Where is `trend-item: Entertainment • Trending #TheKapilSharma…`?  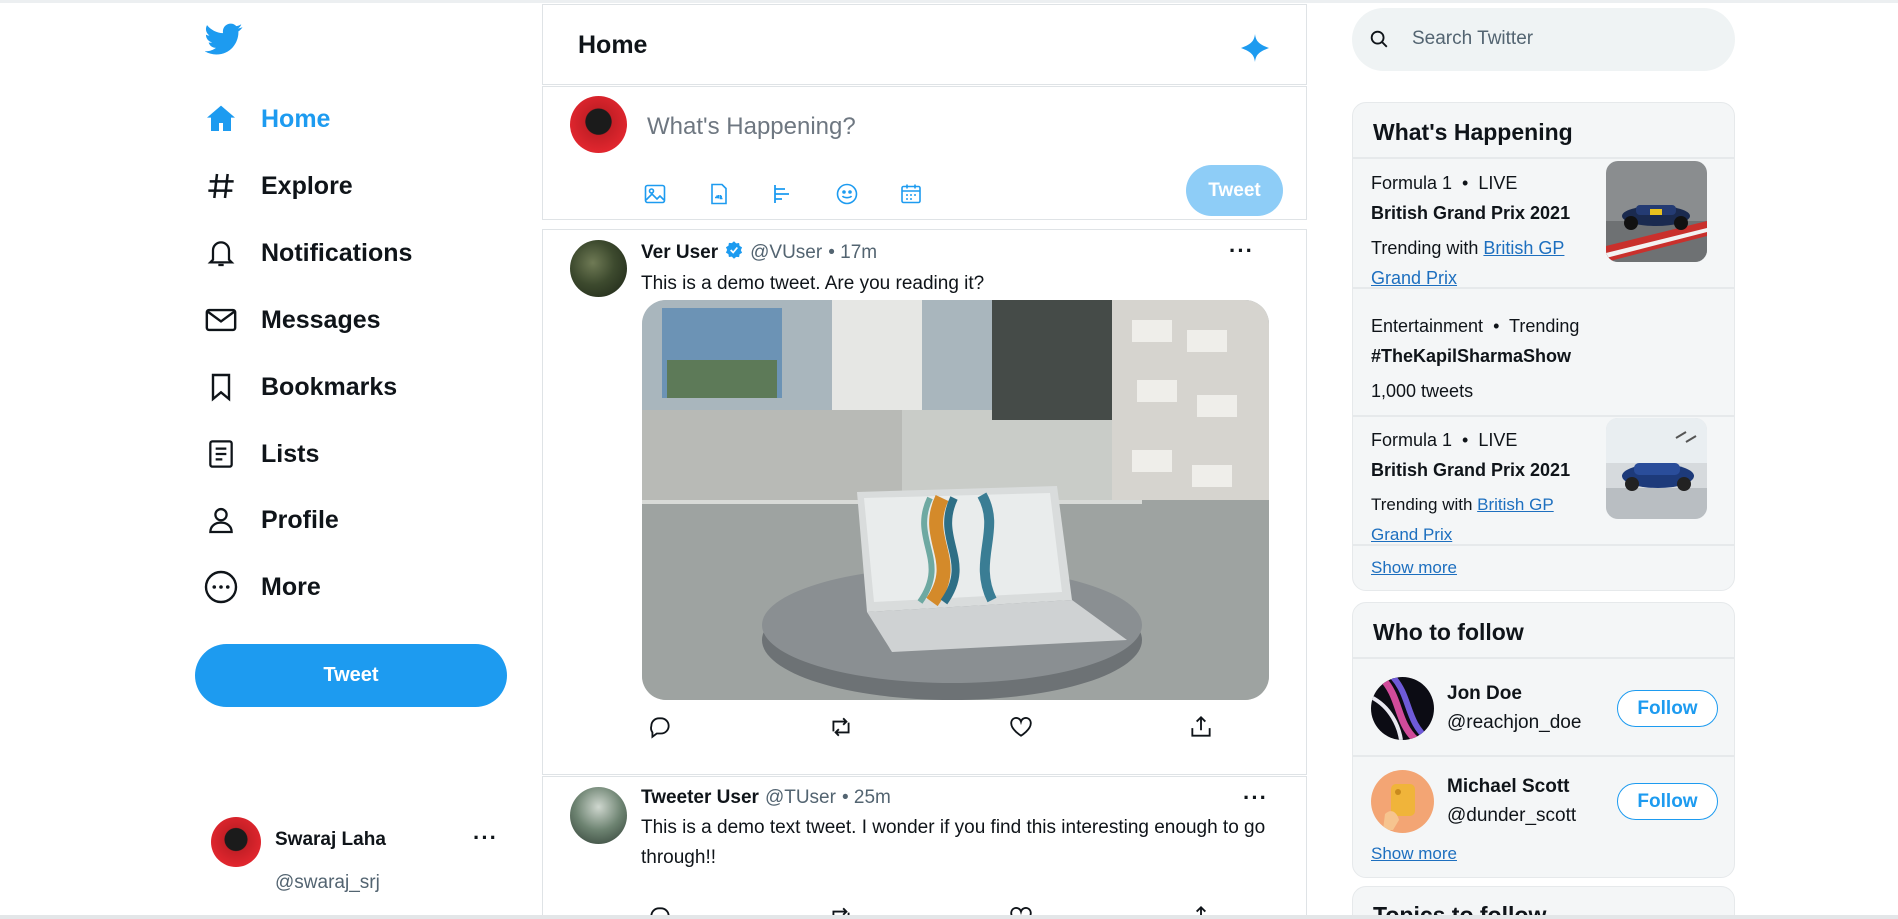
trend-item: Entertainment • Trending #TheKapilSharma… is located at coordinates (1543, 366).